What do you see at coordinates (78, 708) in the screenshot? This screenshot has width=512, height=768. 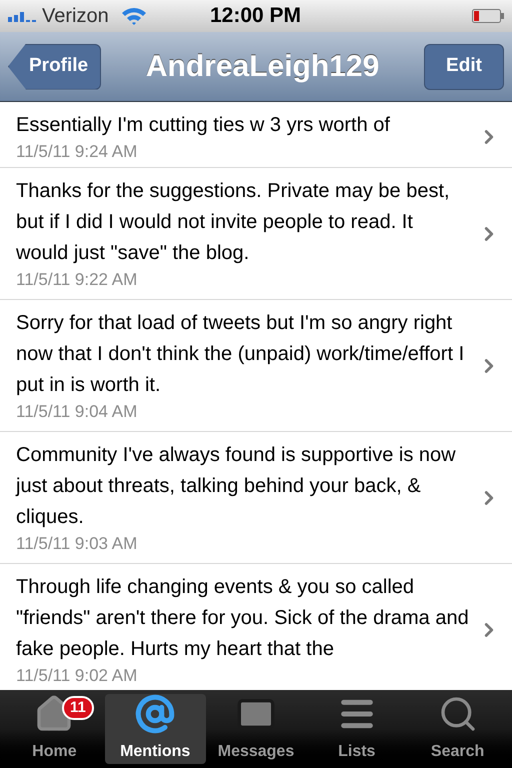 I see `notification-badge: 11` at bounding box center [78, 708].